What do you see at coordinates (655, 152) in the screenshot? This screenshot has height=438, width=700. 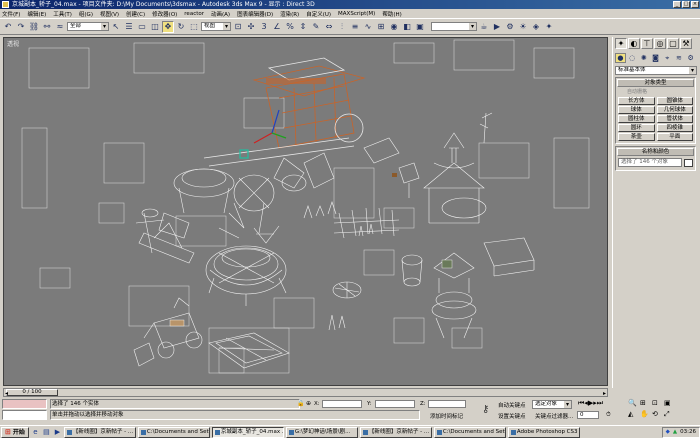 I see `name-color-header: 名称和颜色` at bounding box center [655, 152].